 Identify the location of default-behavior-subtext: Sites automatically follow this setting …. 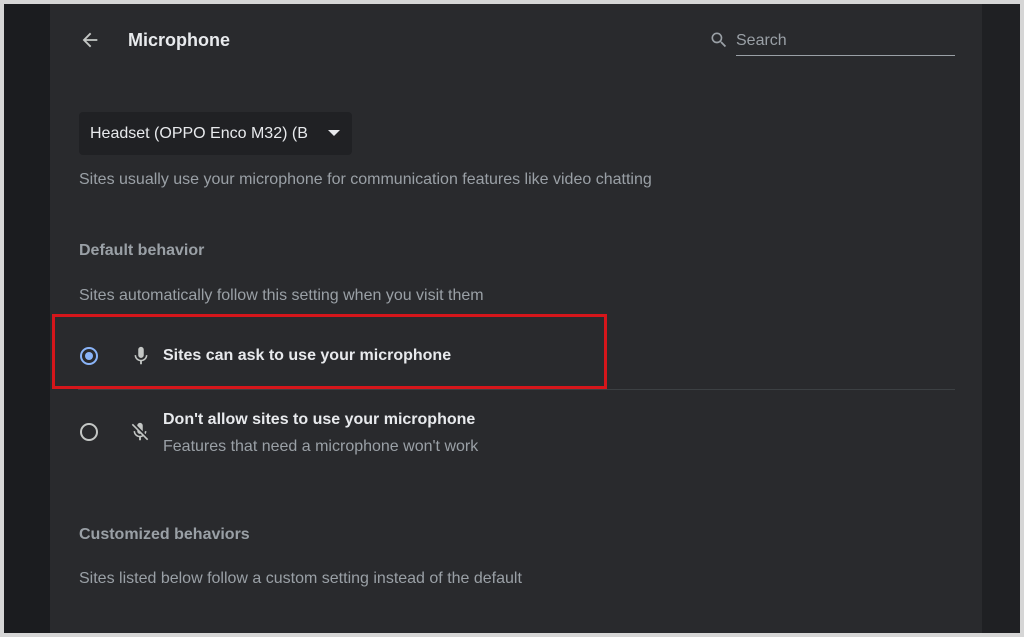
(281, 295).